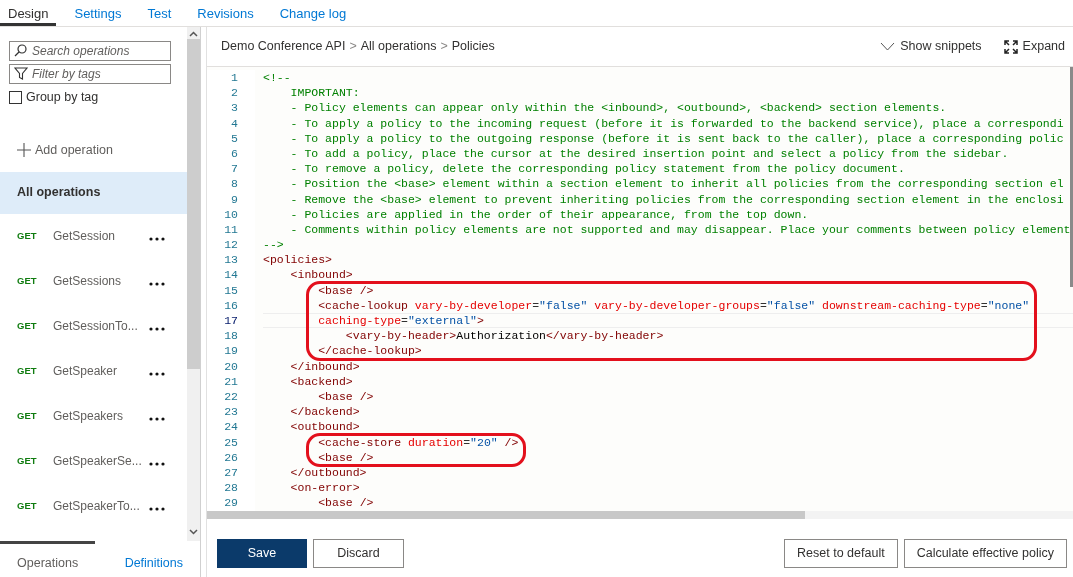 Image resolution: width=1073 pixels, height=577 pixels. I want to click on code-token: "none", so click(1008, 305).